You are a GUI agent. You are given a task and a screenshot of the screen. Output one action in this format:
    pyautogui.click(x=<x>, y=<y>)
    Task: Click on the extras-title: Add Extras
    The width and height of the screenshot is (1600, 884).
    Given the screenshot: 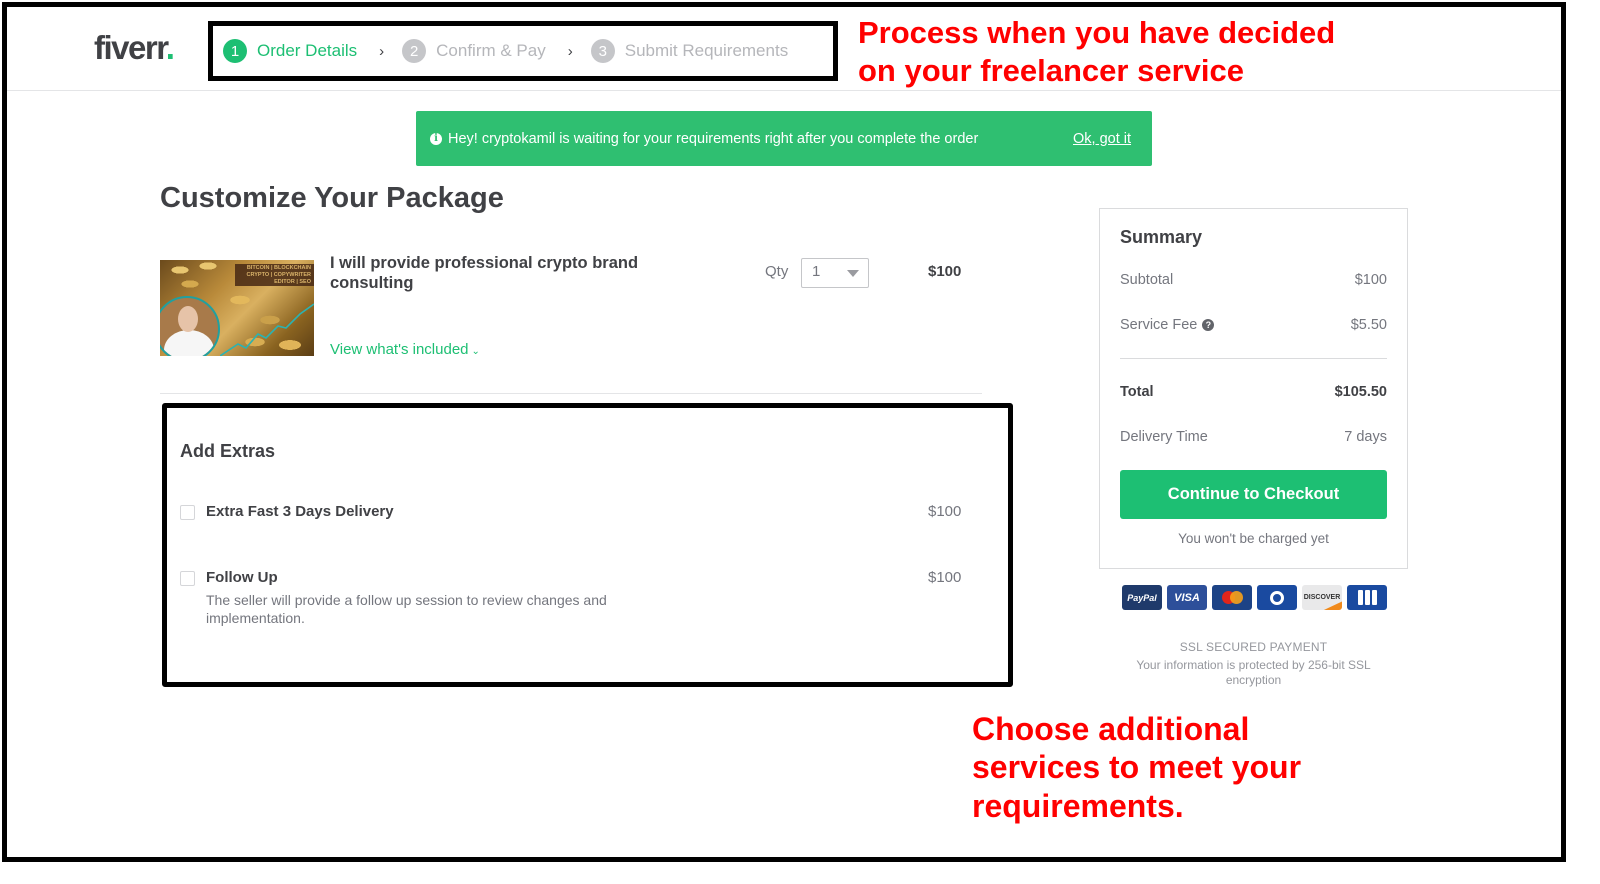 What is the action you would take?
    pyautogui.click(x=228, y=451)
    